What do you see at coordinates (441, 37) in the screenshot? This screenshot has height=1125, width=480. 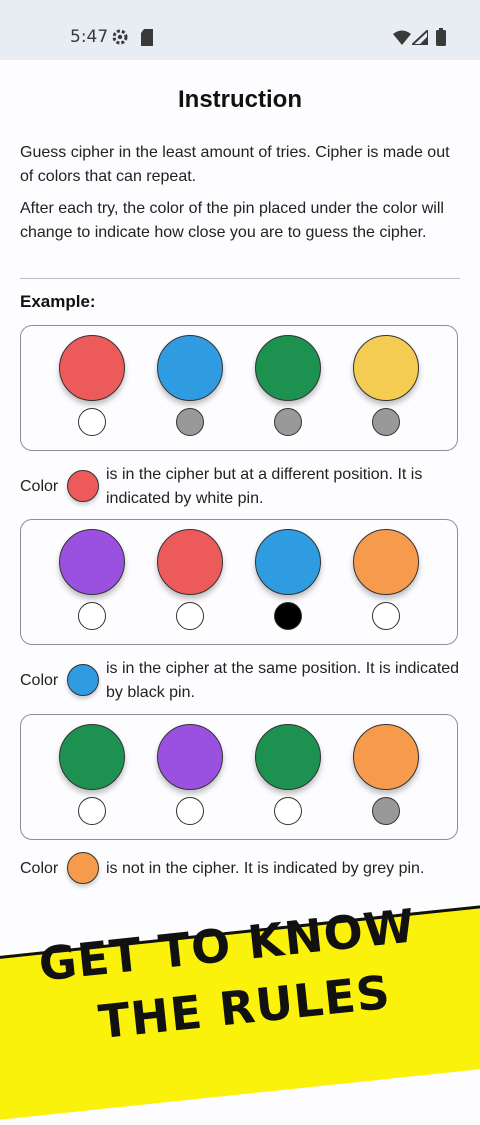 I see `battery-icon` at bounding box center [441, 37].